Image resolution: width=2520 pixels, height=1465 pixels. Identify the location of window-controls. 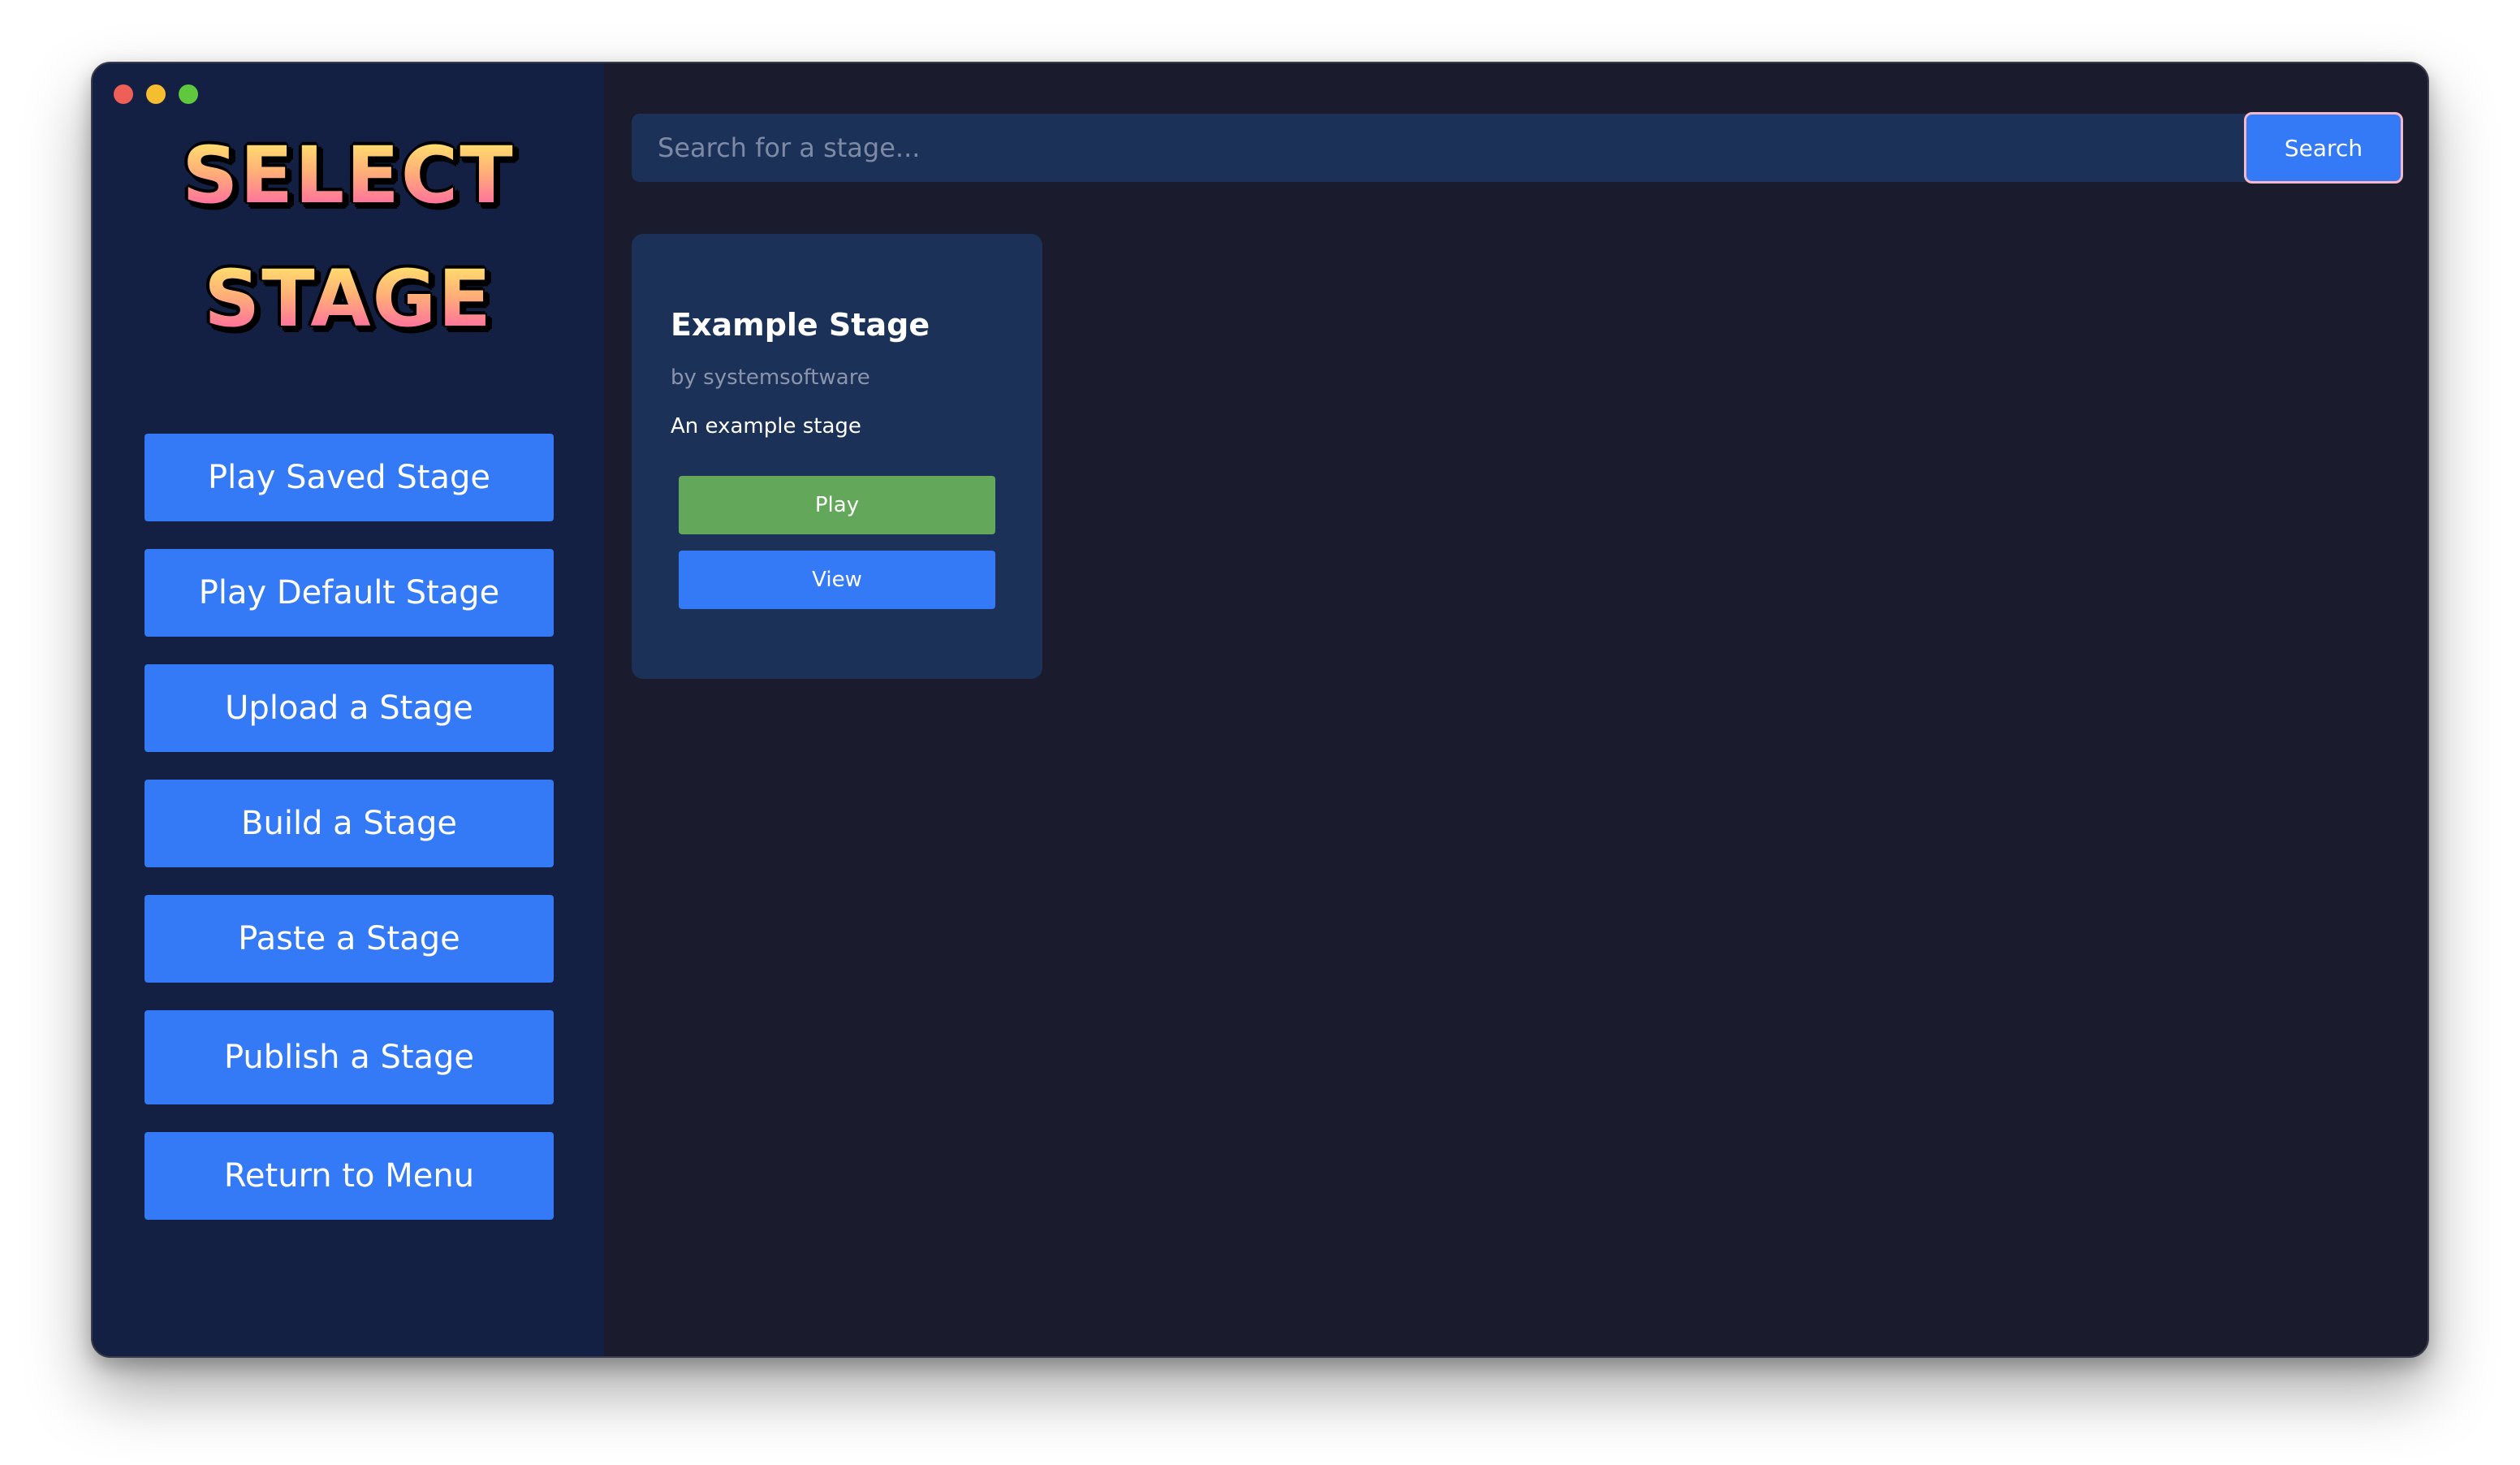
(156, 94).